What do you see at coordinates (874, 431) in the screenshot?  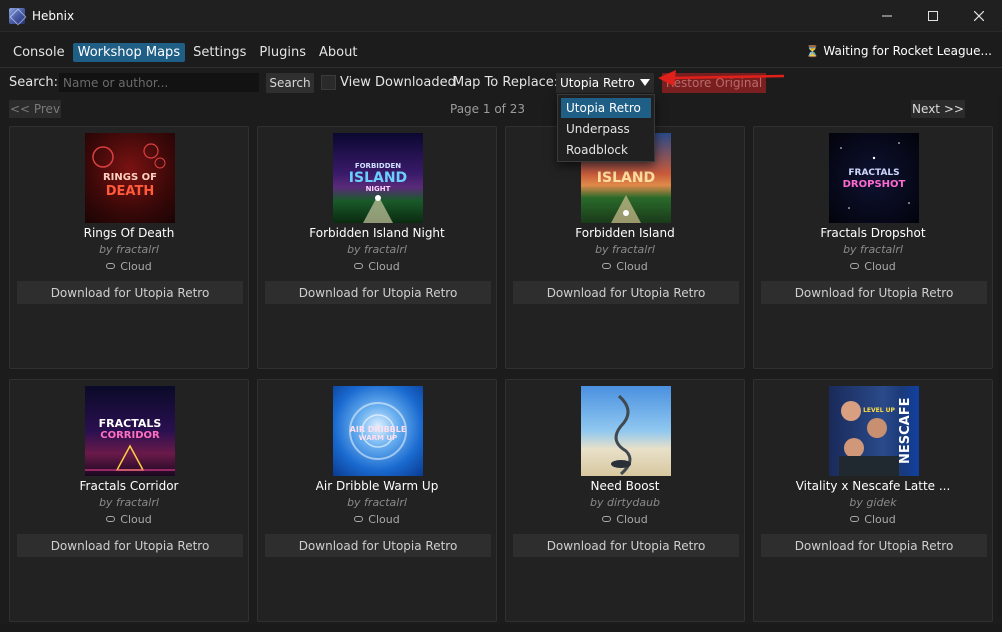 I see `map-thumbnail: LEVEL UP NESCAFE` at bounding box center [874, 431].